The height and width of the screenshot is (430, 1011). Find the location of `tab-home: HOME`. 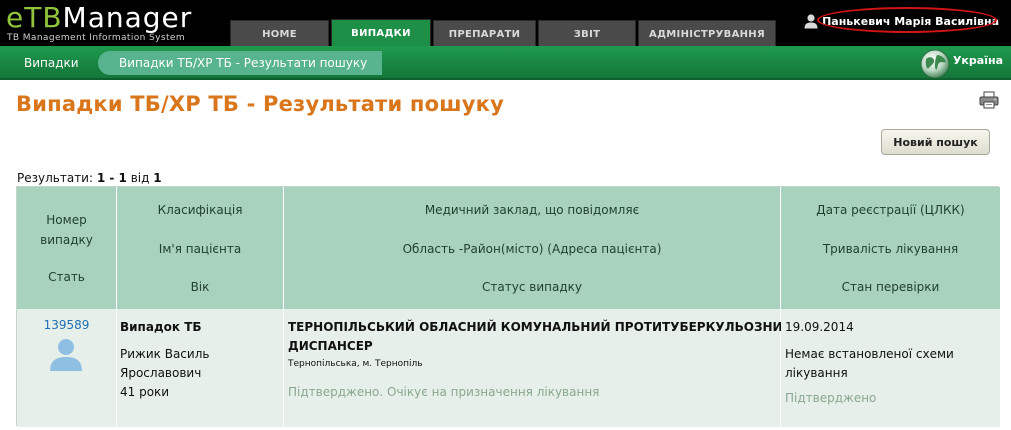

tab-home: HOME is located at coordinates (279, 33).